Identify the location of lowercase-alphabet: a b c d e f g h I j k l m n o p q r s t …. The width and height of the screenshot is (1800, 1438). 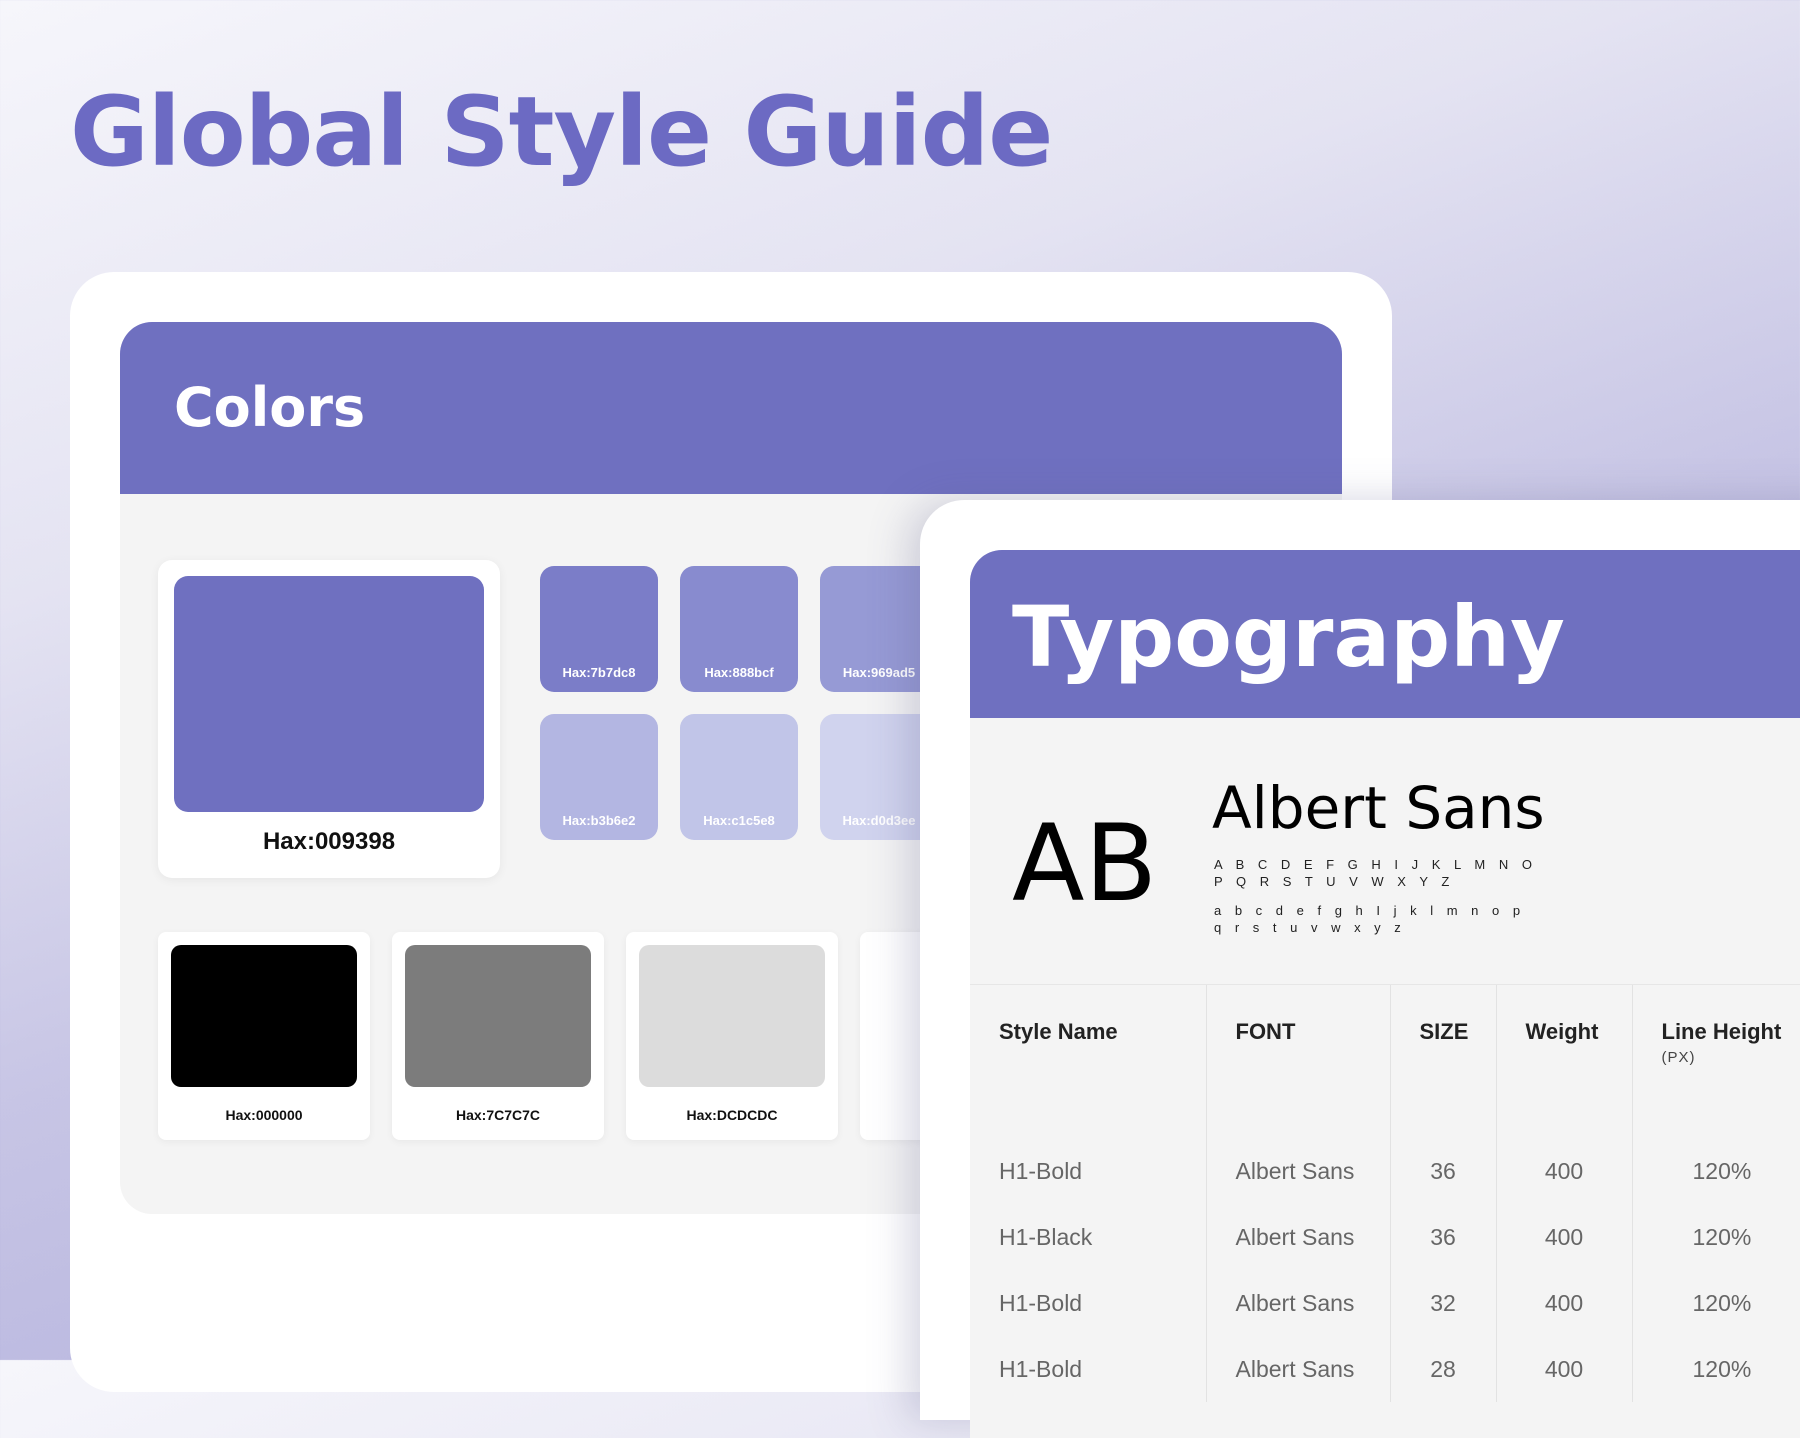
(1379, 919).